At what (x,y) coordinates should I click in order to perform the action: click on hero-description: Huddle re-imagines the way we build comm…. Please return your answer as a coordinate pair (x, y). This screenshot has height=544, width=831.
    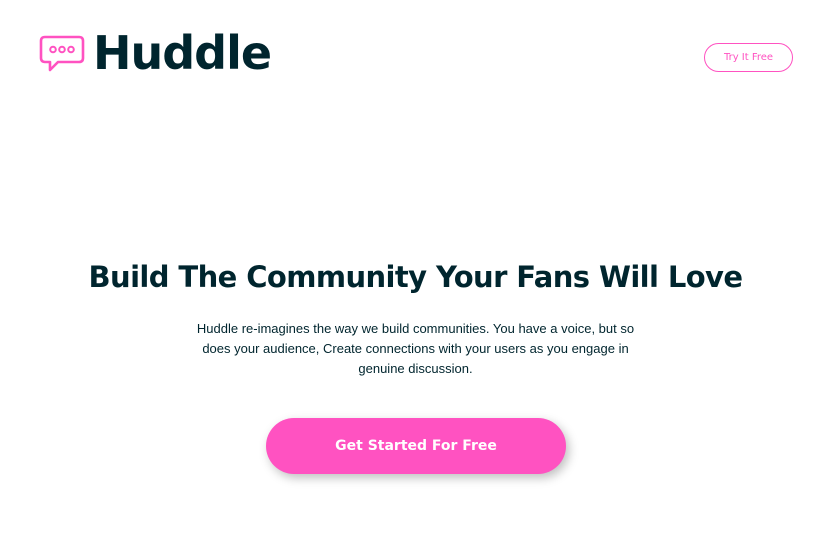
    Looking at the image, I should click on (415, 348).